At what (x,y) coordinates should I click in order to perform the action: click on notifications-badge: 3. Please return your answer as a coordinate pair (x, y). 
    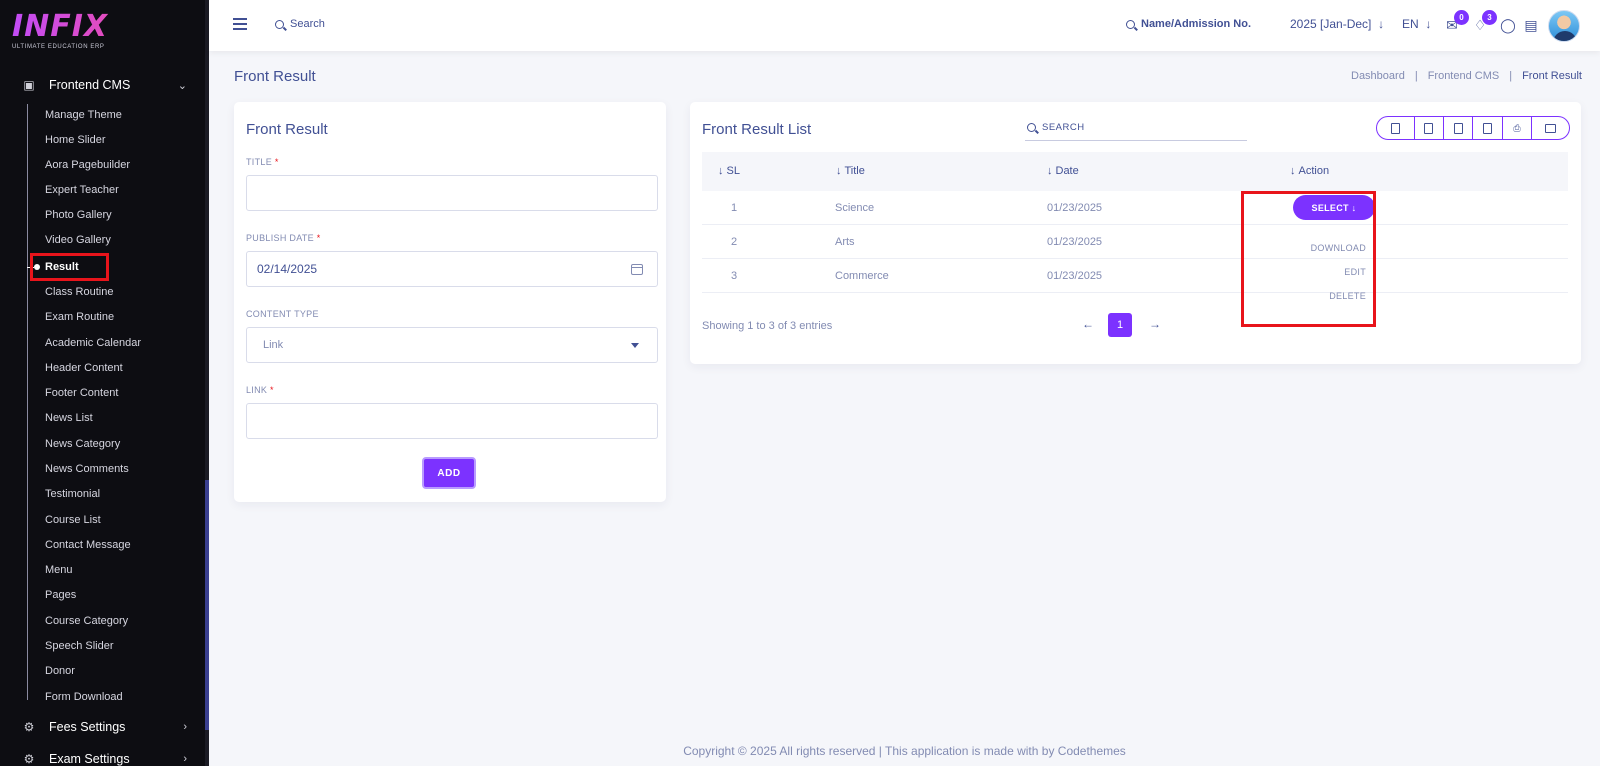
    Looking at the image, I should click on (1489, 17).